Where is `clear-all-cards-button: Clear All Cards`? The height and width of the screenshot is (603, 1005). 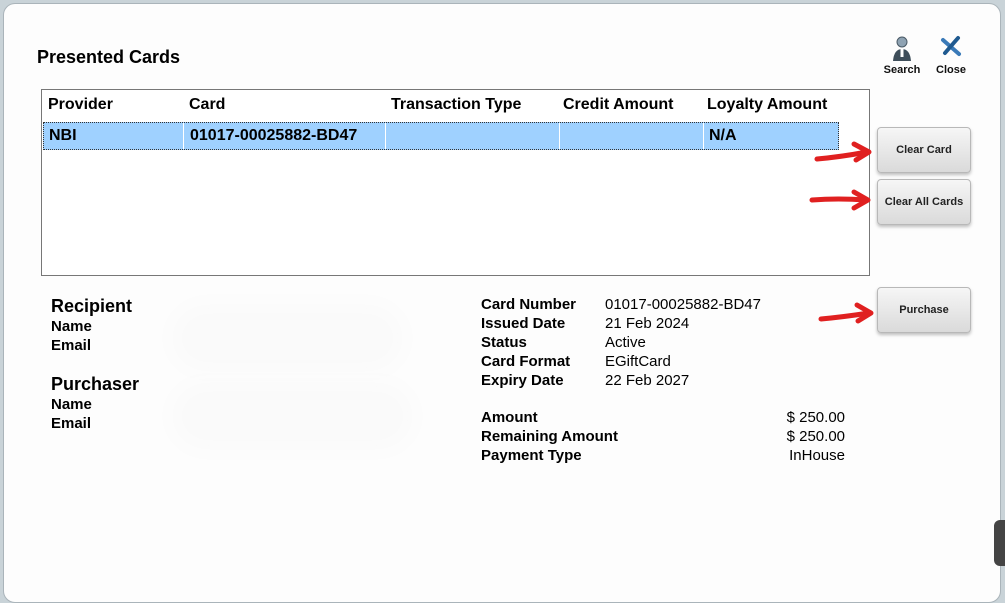
clear-all-cards-button: Clear All Cards is located at coordinates (924, 202).